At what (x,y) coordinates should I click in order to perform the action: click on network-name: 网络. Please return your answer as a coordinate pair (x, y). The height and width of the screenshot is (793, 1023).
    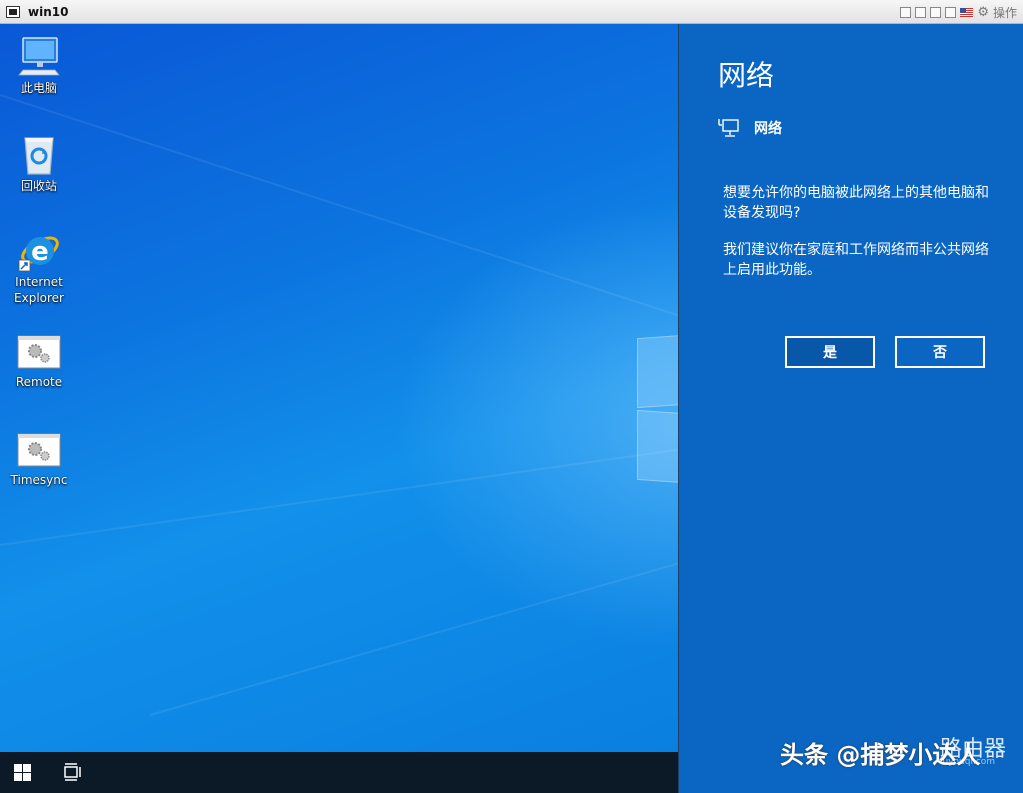
    Looking at the image, I should click on (768, 129).